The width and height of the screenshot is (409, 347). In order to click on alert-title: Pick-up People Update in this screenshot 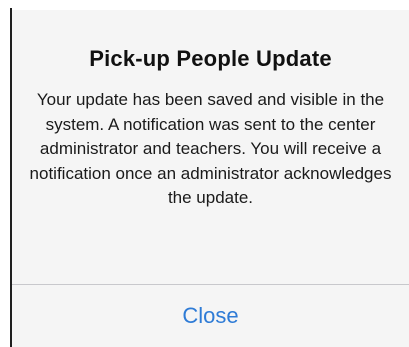, I will do `click(210, 58)`.